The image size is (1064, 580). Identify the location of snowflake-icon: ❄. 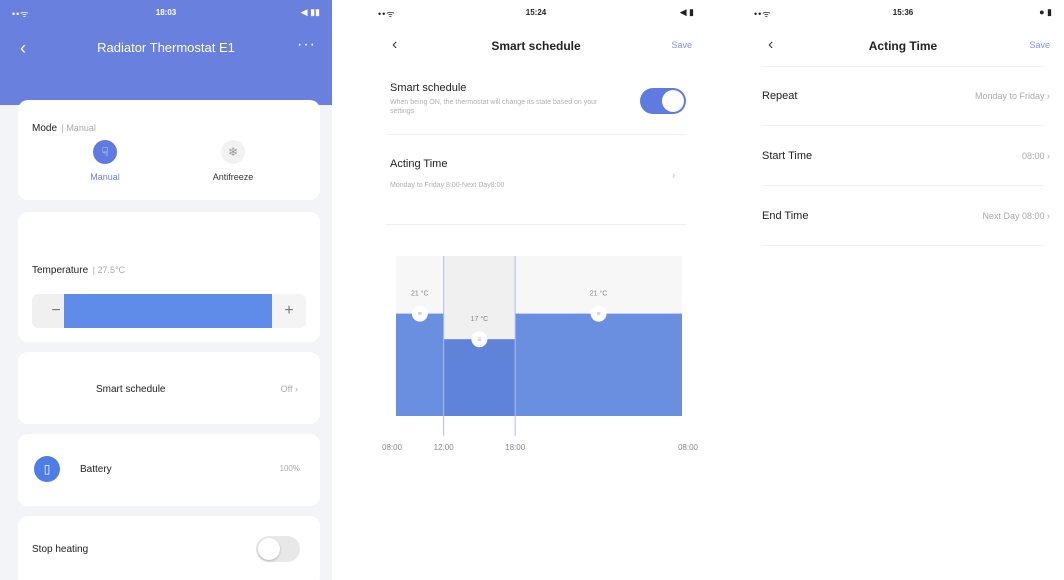
(233, 152).